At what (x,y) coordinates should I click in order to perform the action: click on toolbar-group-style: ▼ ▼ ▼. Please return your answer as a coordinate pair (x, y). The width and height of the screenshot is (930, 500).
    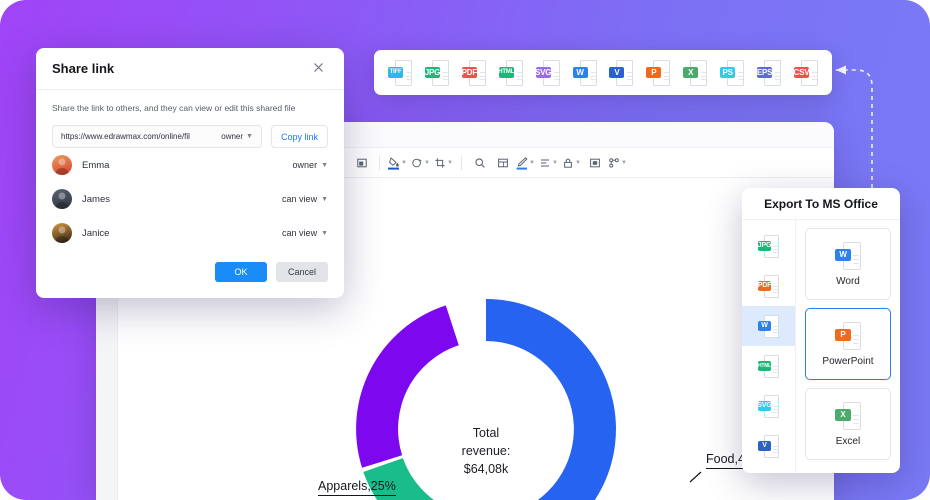
    Looking at the image, I should click on (420, 162).